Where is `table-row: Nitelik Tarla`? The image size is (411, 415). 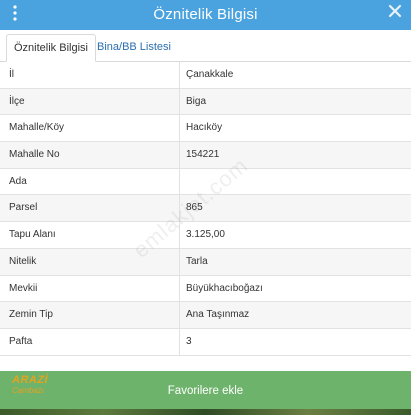
table-row: Nitelik Tarla is located at coordinates (205, 262).